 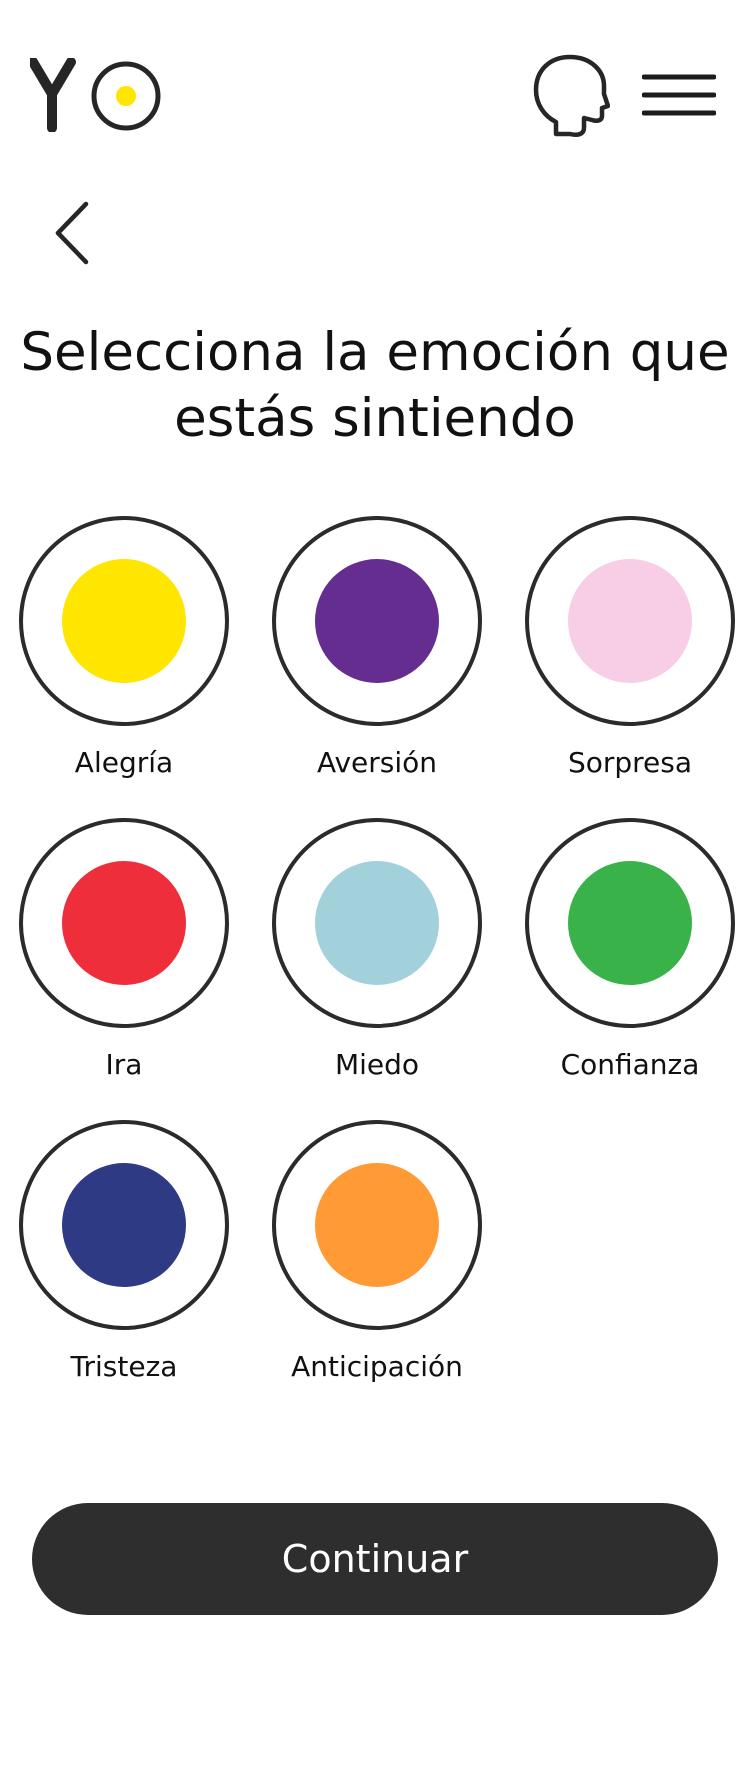 I want to click on emotion-option-miedo: Miedo, so click(x=377, y=952).